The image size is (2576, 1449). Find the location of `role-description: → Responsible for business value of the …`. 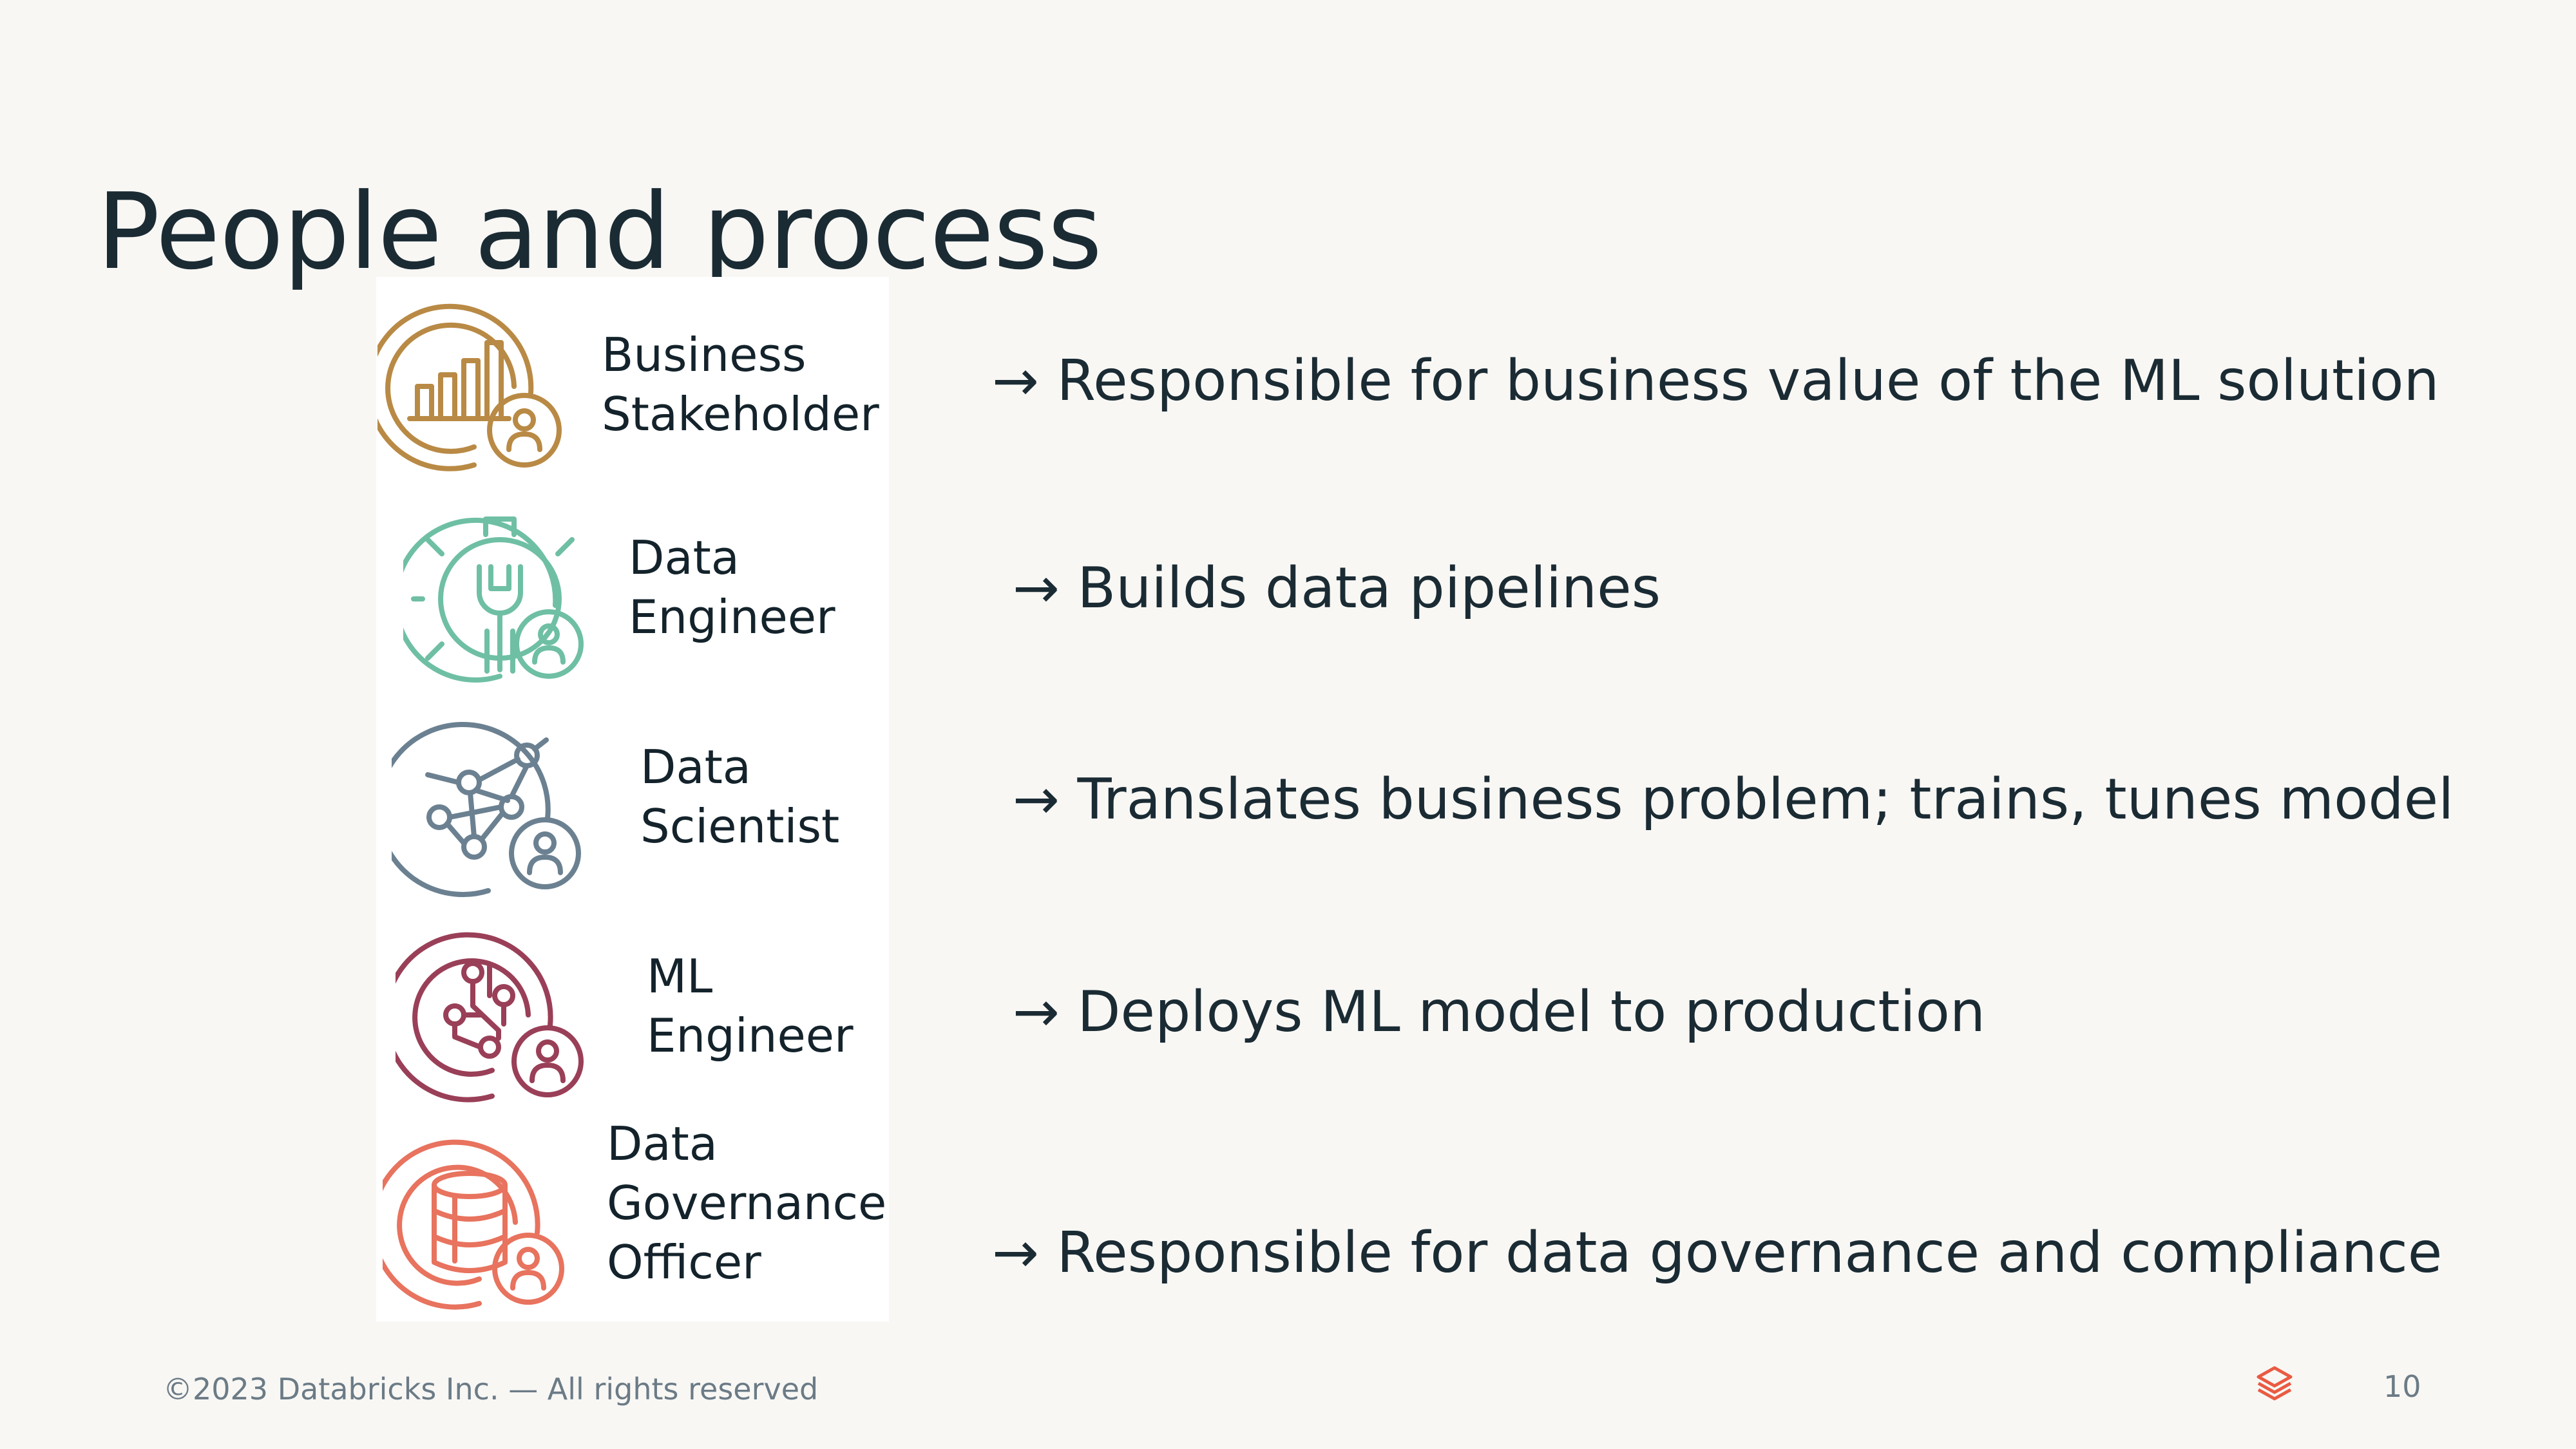

role-description: → Responsible for business value of the … is located at coordinates (1715, 381).